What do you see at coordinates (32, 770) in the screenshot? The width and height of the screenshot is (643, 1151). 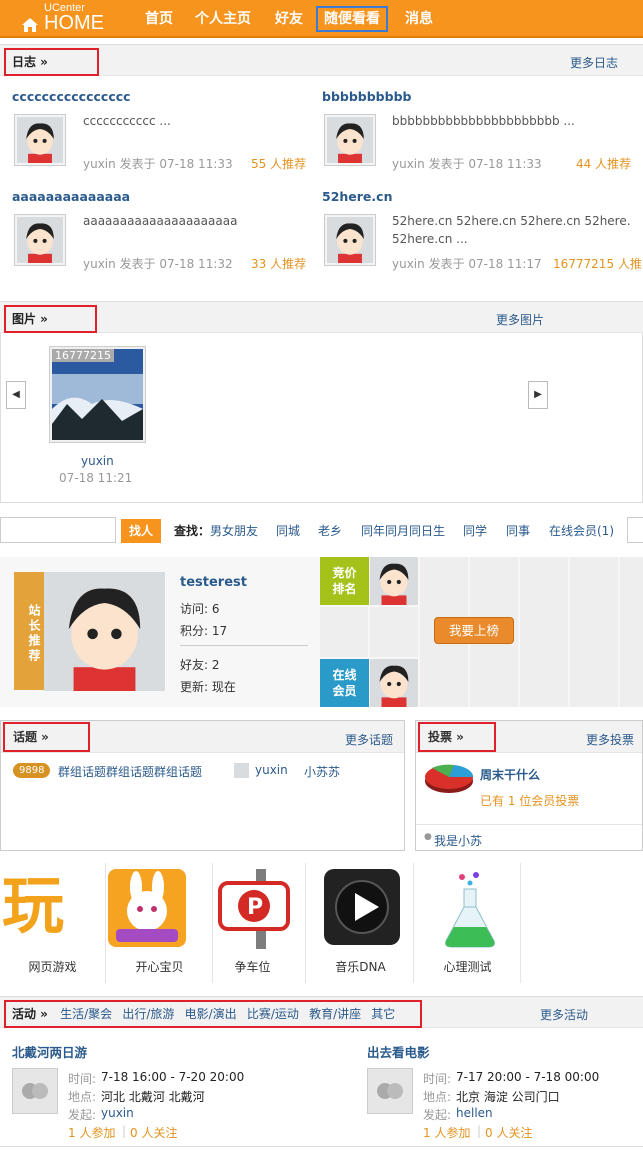 I see `topic-count-badge: 9898` at bounding box center [32, 770].